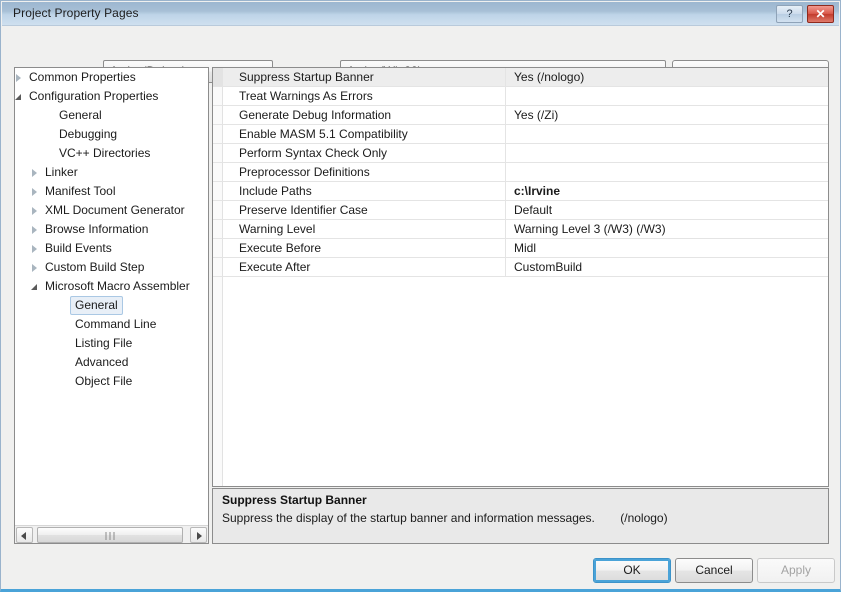 The width and height of the screenshot is (841, 592). I want to click on tree-item-label: Listing File, so click(104, 343).